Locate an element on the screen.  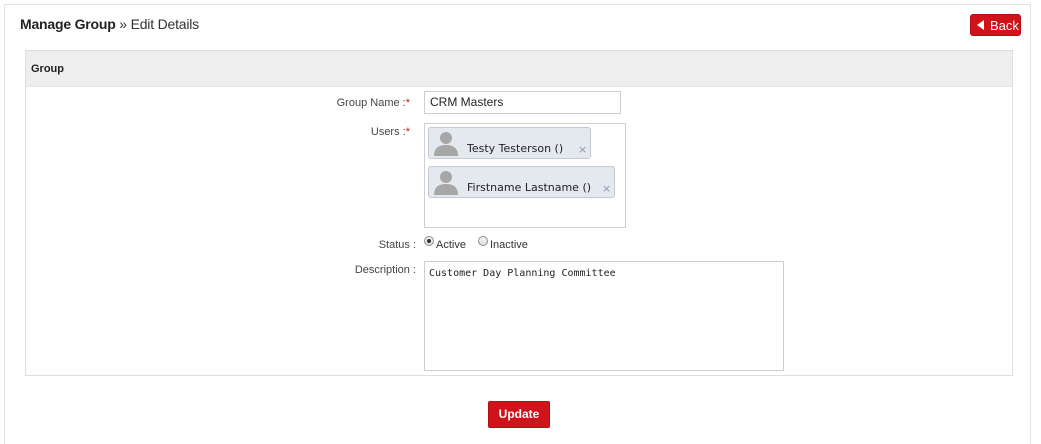
user-chip-name: Testy Testerson () is located at coordinates (515, 148).